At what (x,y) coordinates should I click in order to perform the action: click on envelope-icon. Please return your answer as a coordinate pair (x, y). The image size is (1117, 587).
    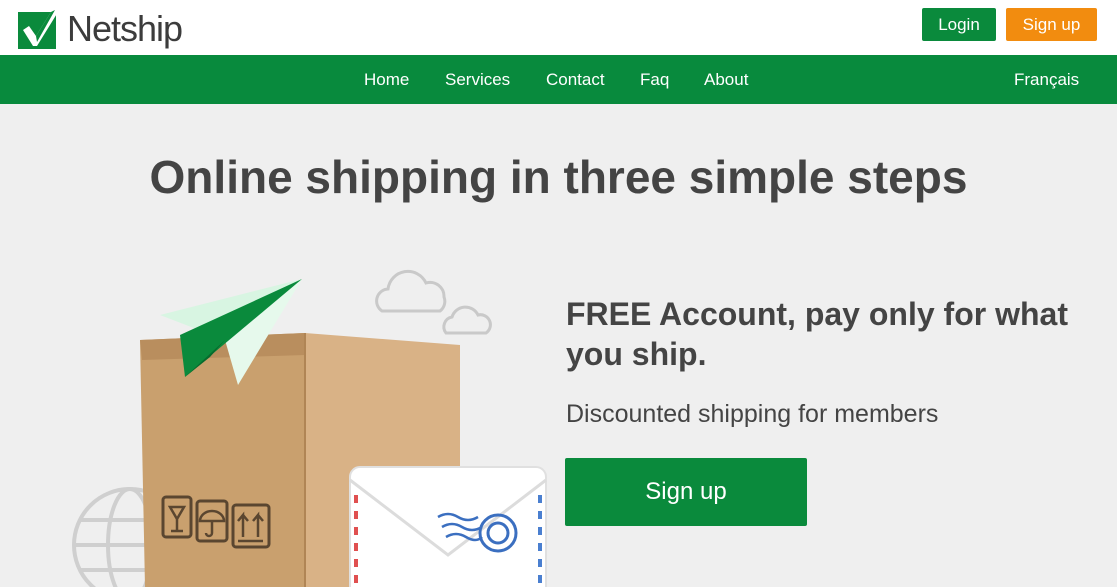
    Looking at the image, I should click on (448, 526).